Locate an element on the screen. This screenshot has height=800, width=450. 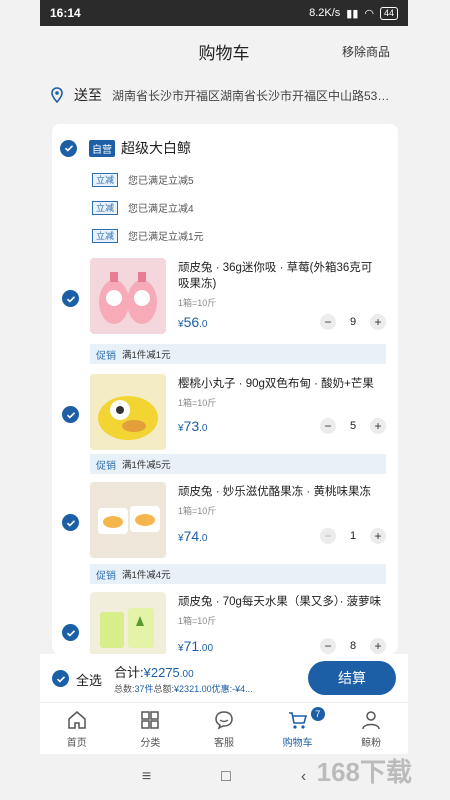
tab-category: 分类 is located at coordinates (151, 728).